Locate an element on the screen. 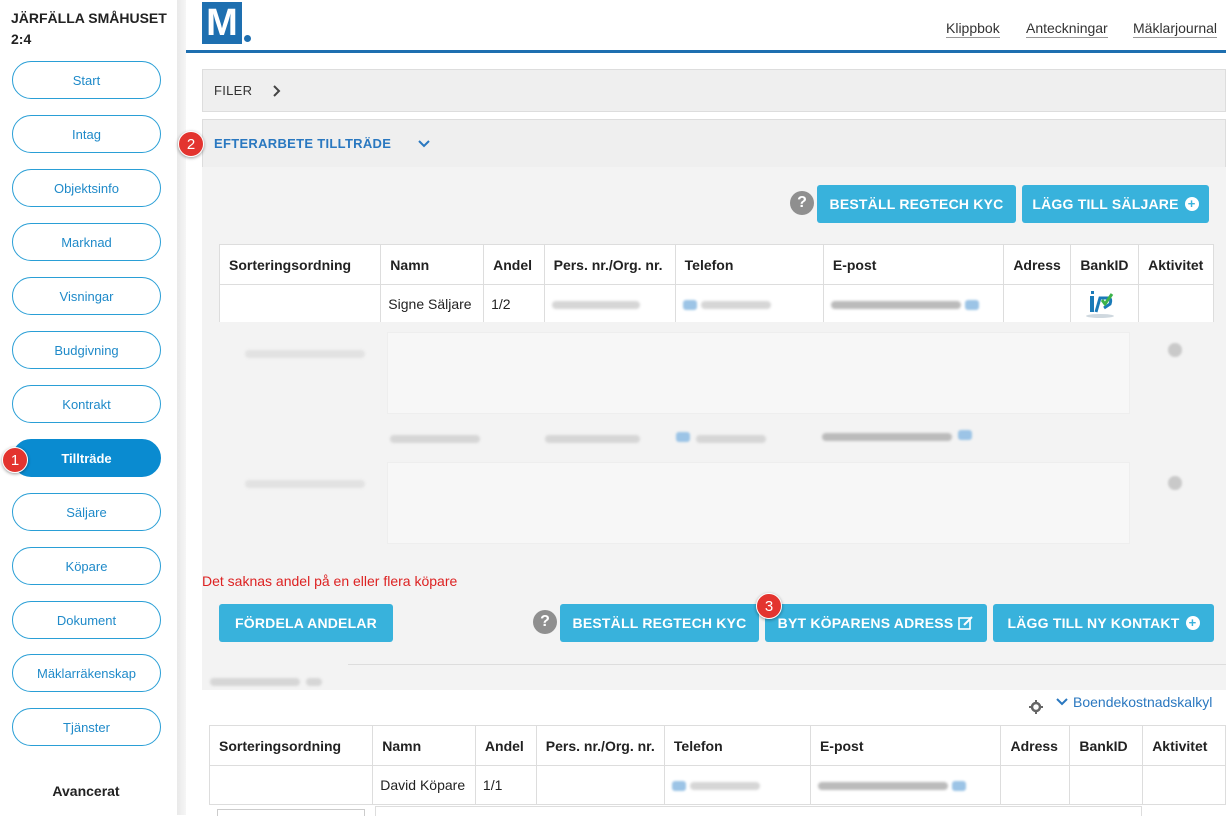  phone-redacted is located at coordinates (731, 439).